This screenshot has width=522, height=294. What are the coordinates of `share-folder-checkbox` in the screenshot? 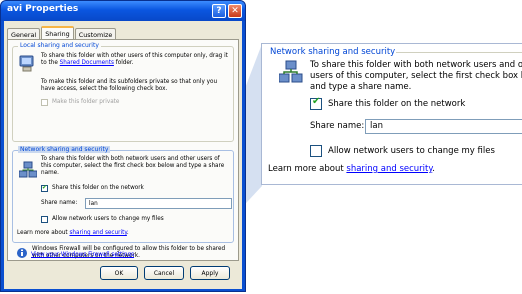 It's located at (44, 188).